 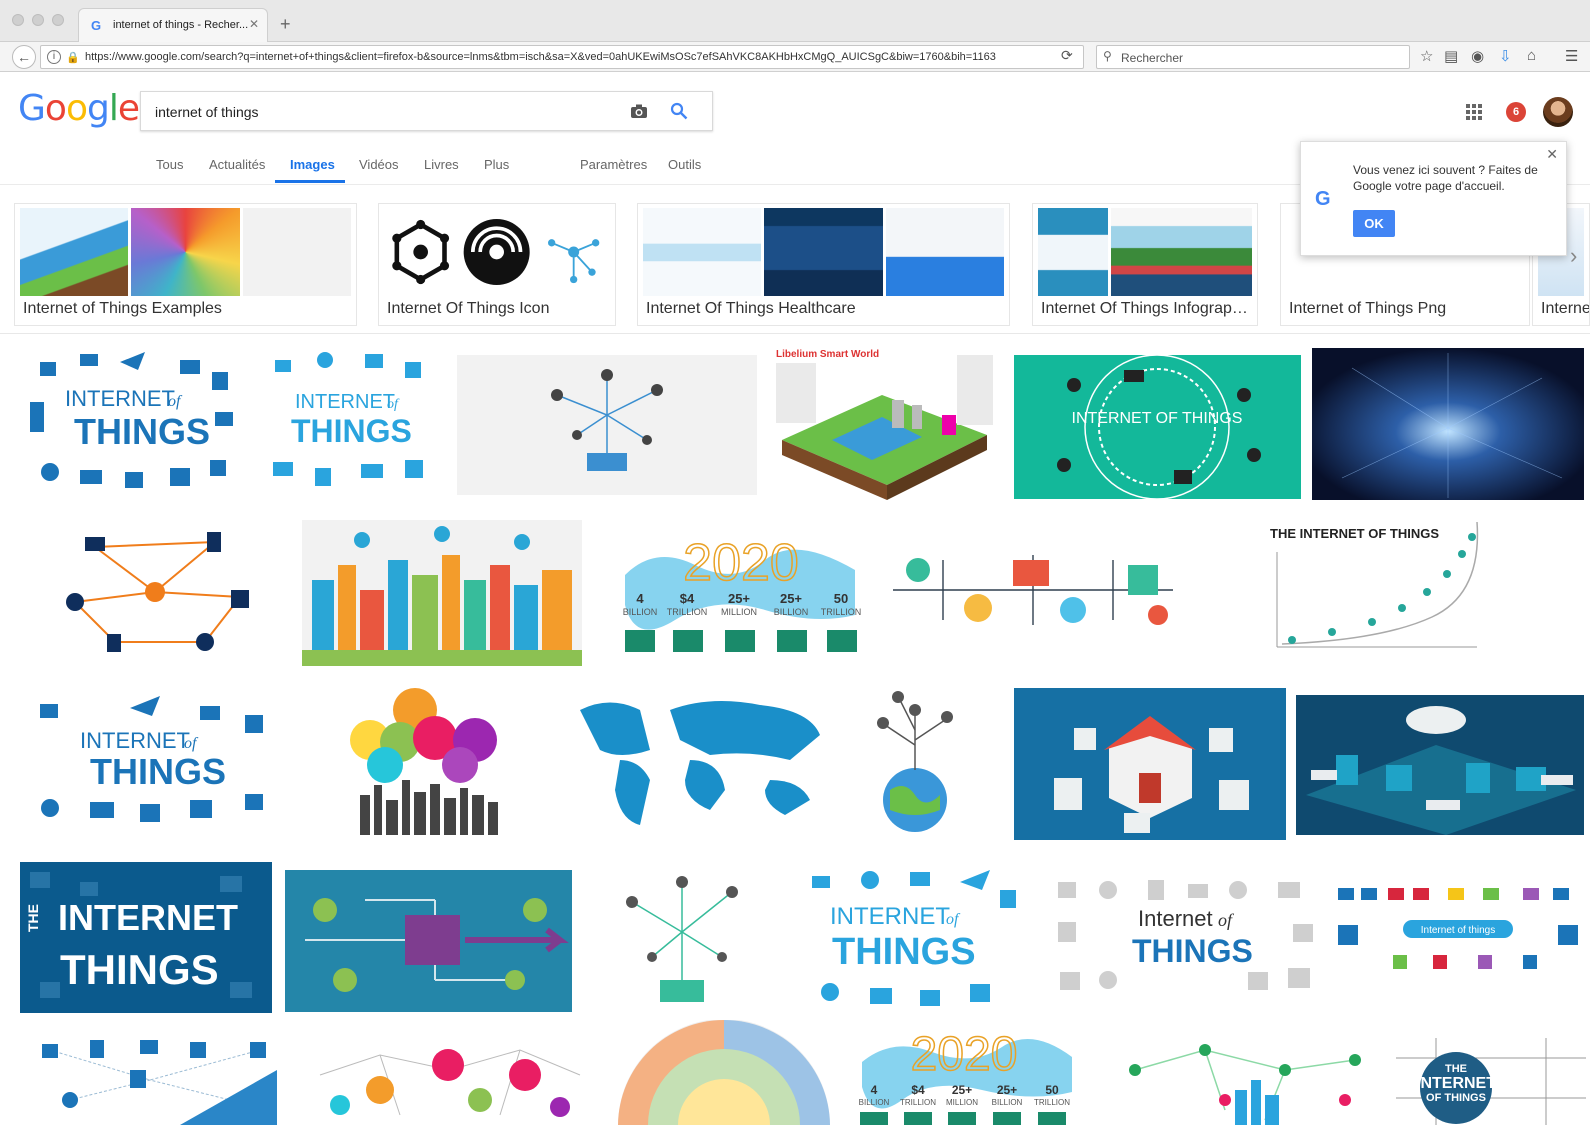 I want to click on ok-button: OK, so click(x=1374, y=223).